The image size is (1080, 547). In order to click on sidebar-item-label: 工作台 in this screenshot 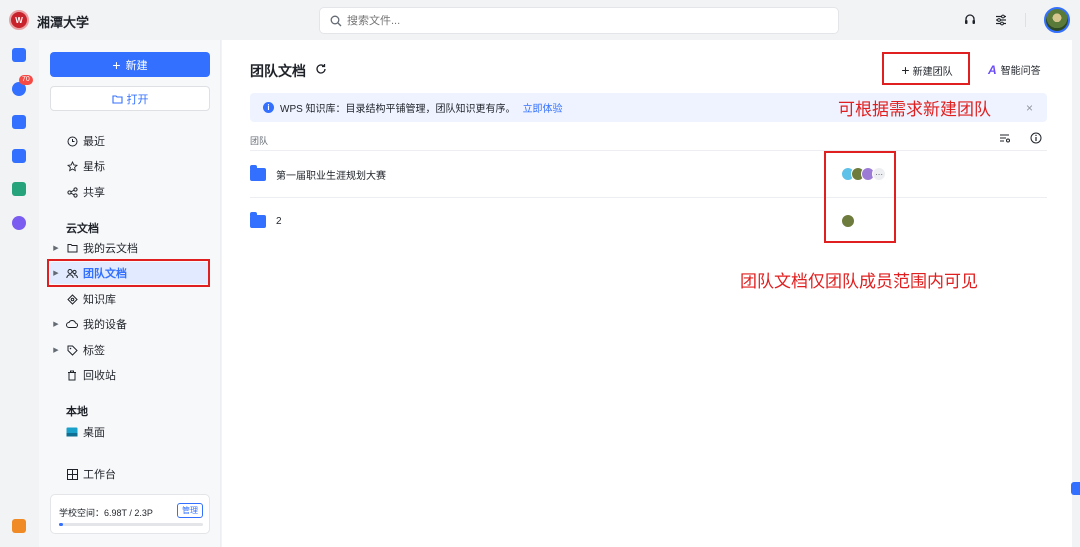, I will do `click(99, 475)`.